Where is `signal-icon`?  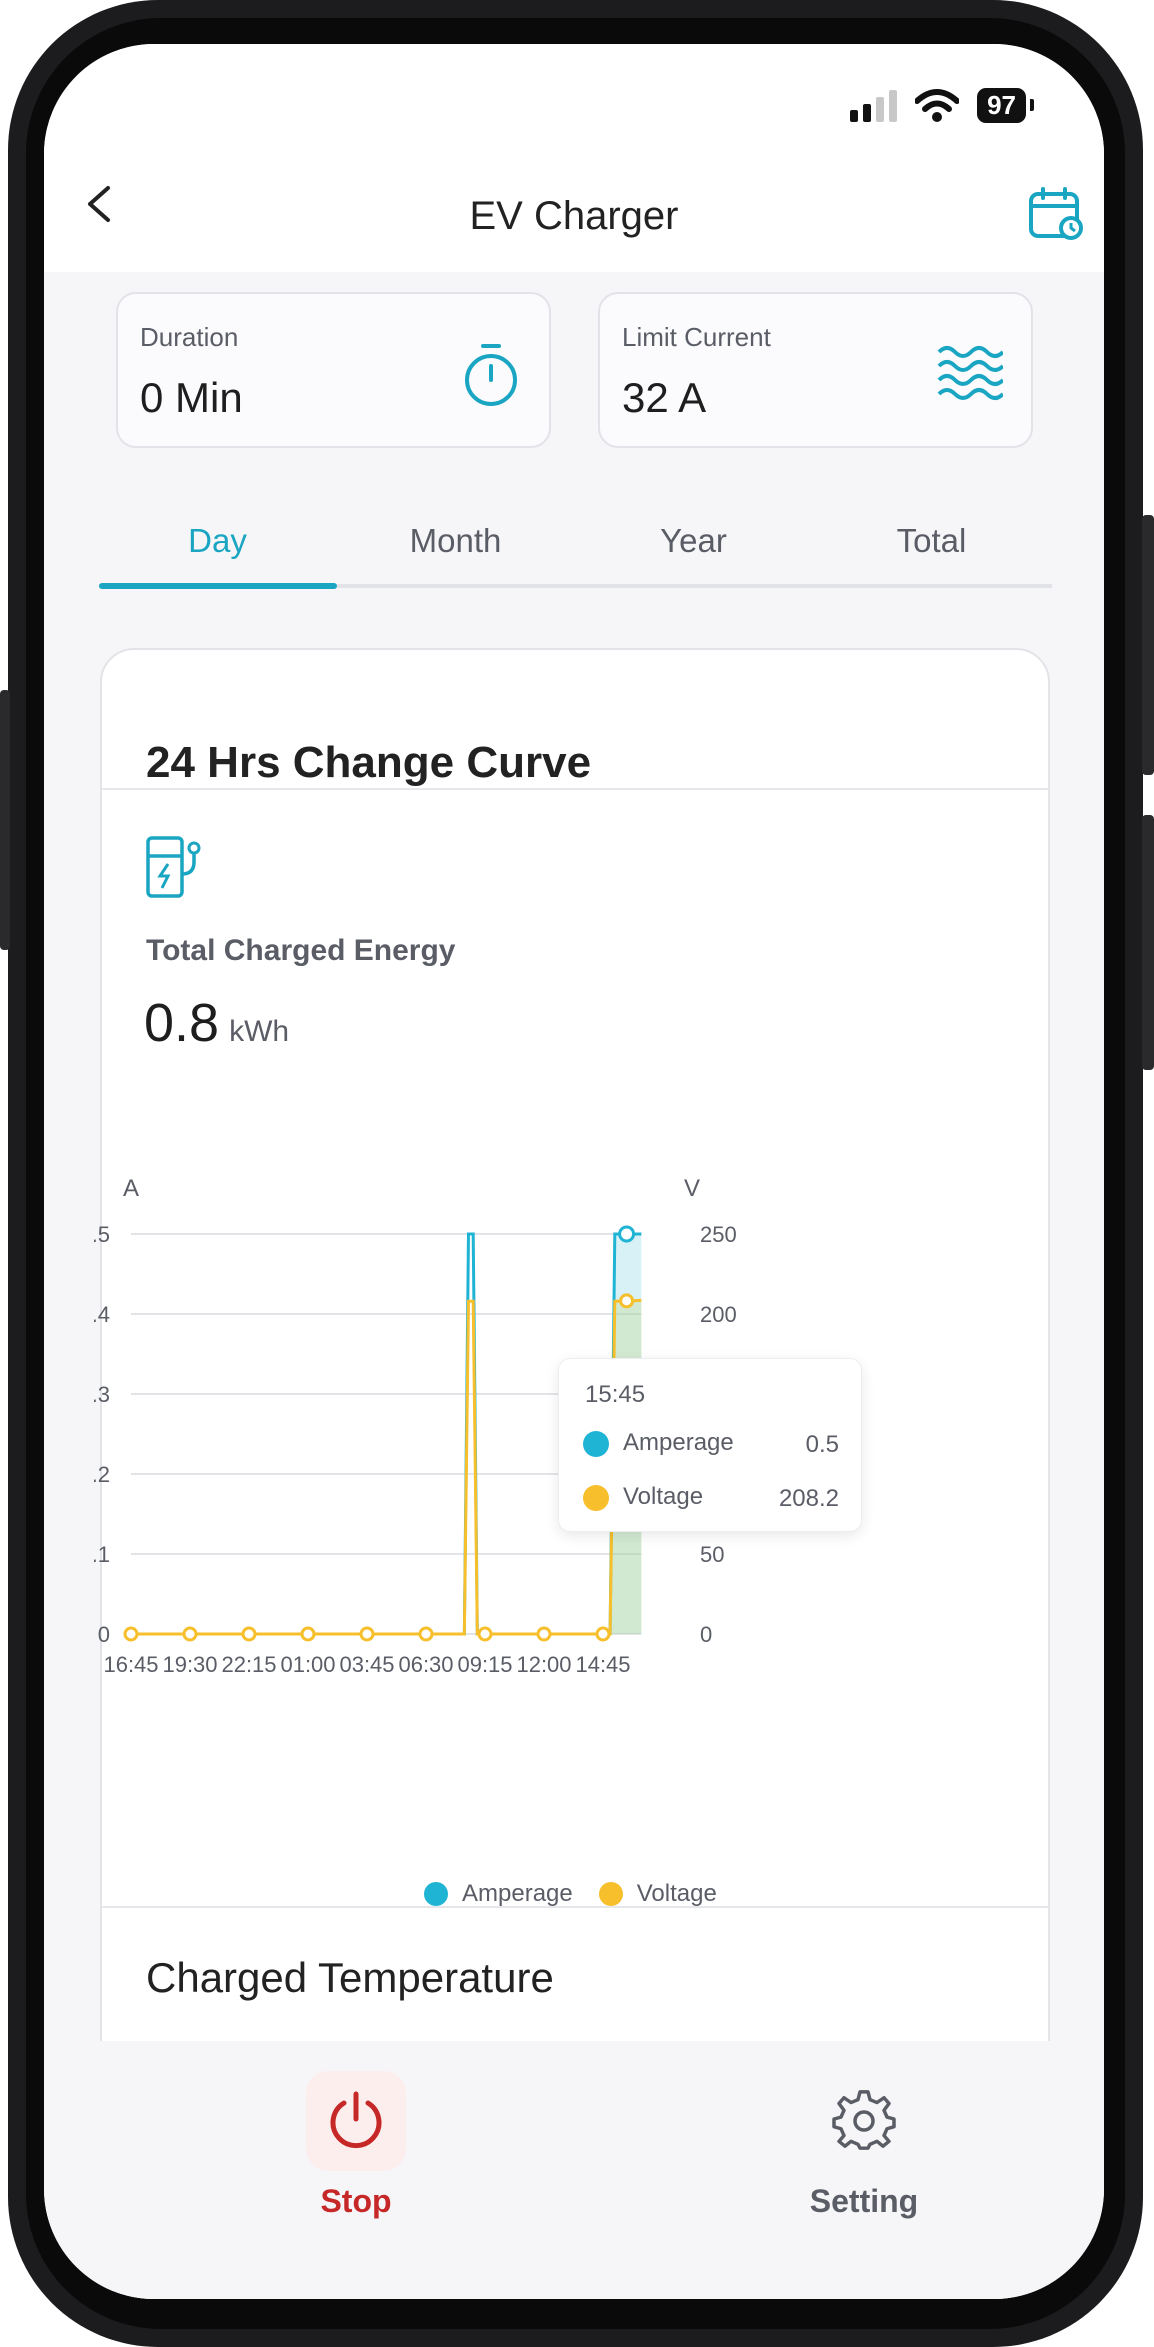 signal-icon is located at coordinates (874, 105).